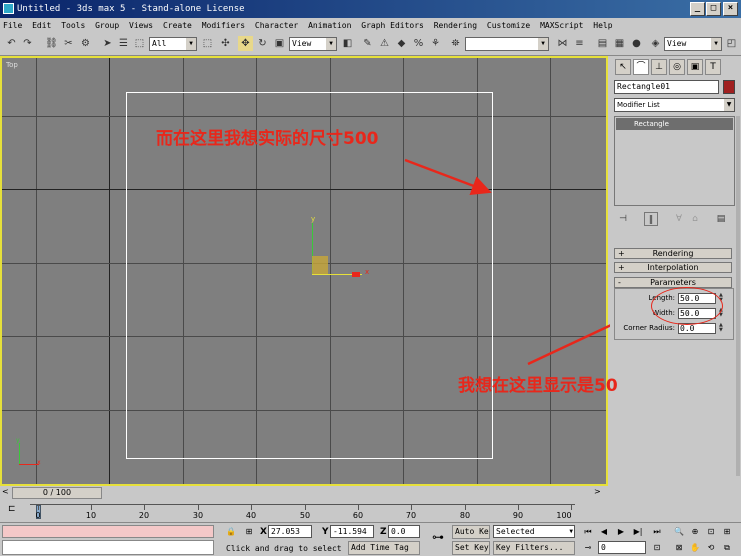  What do you see at coordinates (262, 43) in the screenshot?
I see `select-scale-icon: ↻` at bounding box center [262, 43].